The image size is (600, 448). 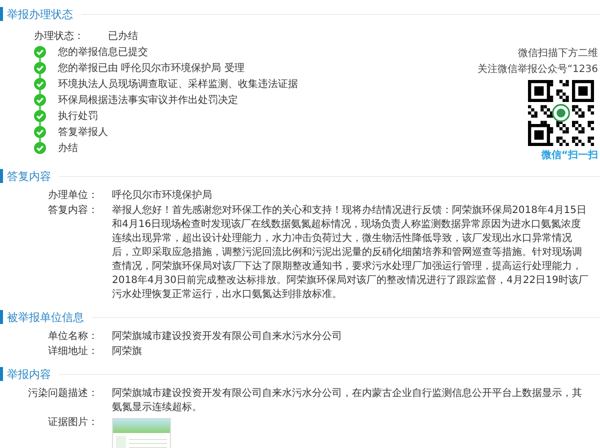 I want to click on field-label: 证据图片：, so click(x=73, y=423).